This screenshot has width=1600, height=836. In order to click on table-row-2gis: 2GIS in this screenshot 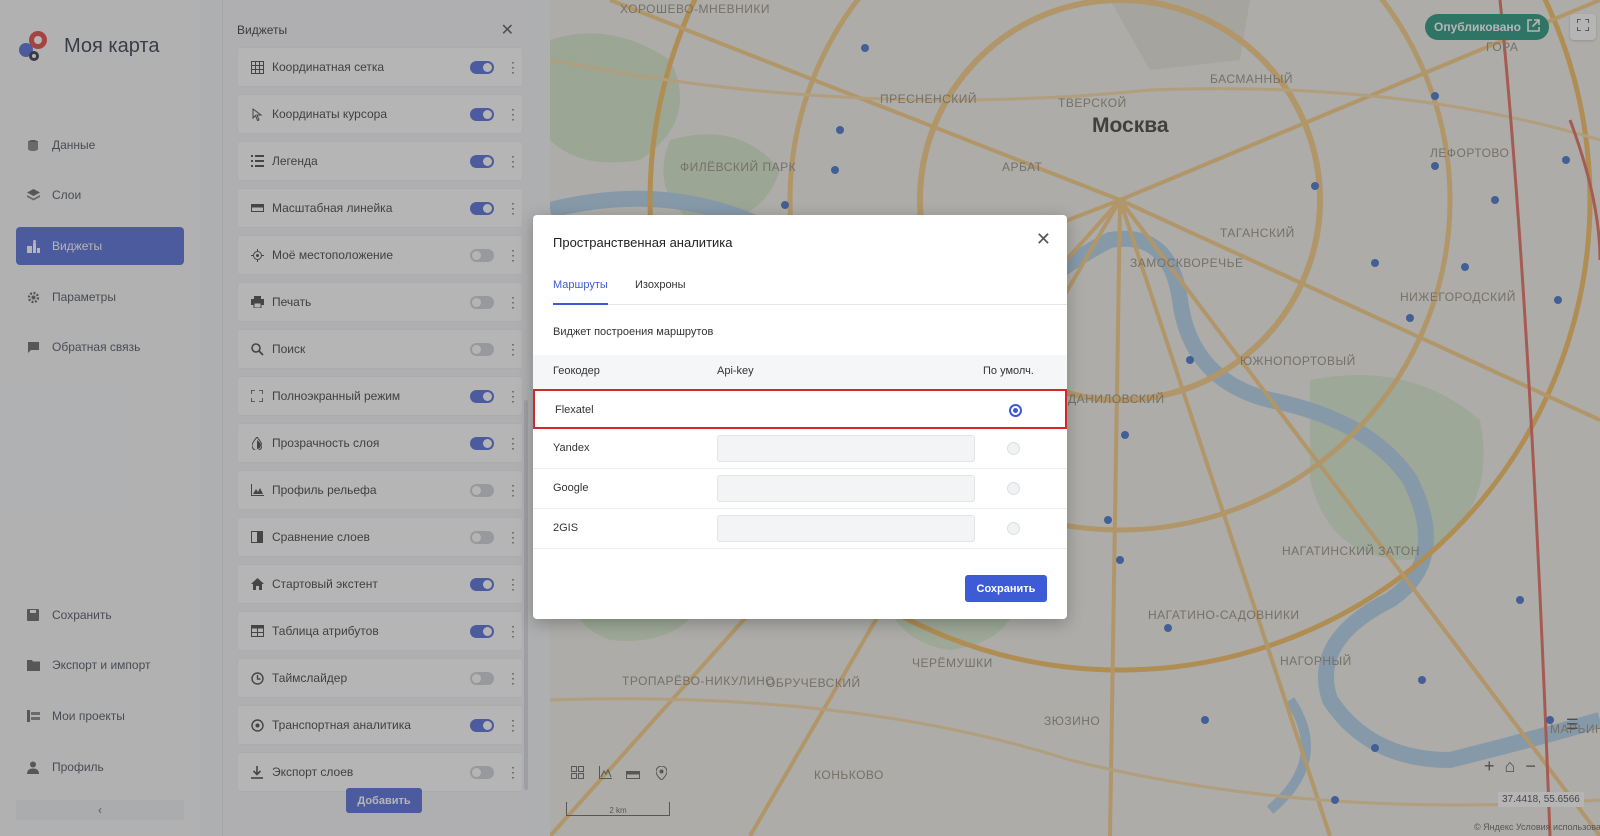, I will do `click(800, 529)`.